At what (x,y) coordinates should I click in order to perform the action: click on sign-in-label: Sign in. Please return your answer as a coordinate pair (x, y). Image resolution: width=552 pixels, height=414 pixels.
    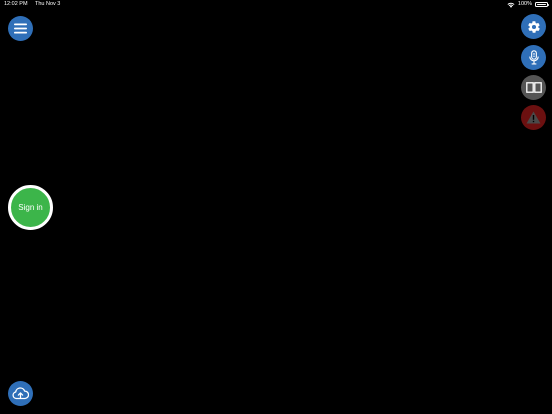
    Looking at the image, I should click on (30, 207).